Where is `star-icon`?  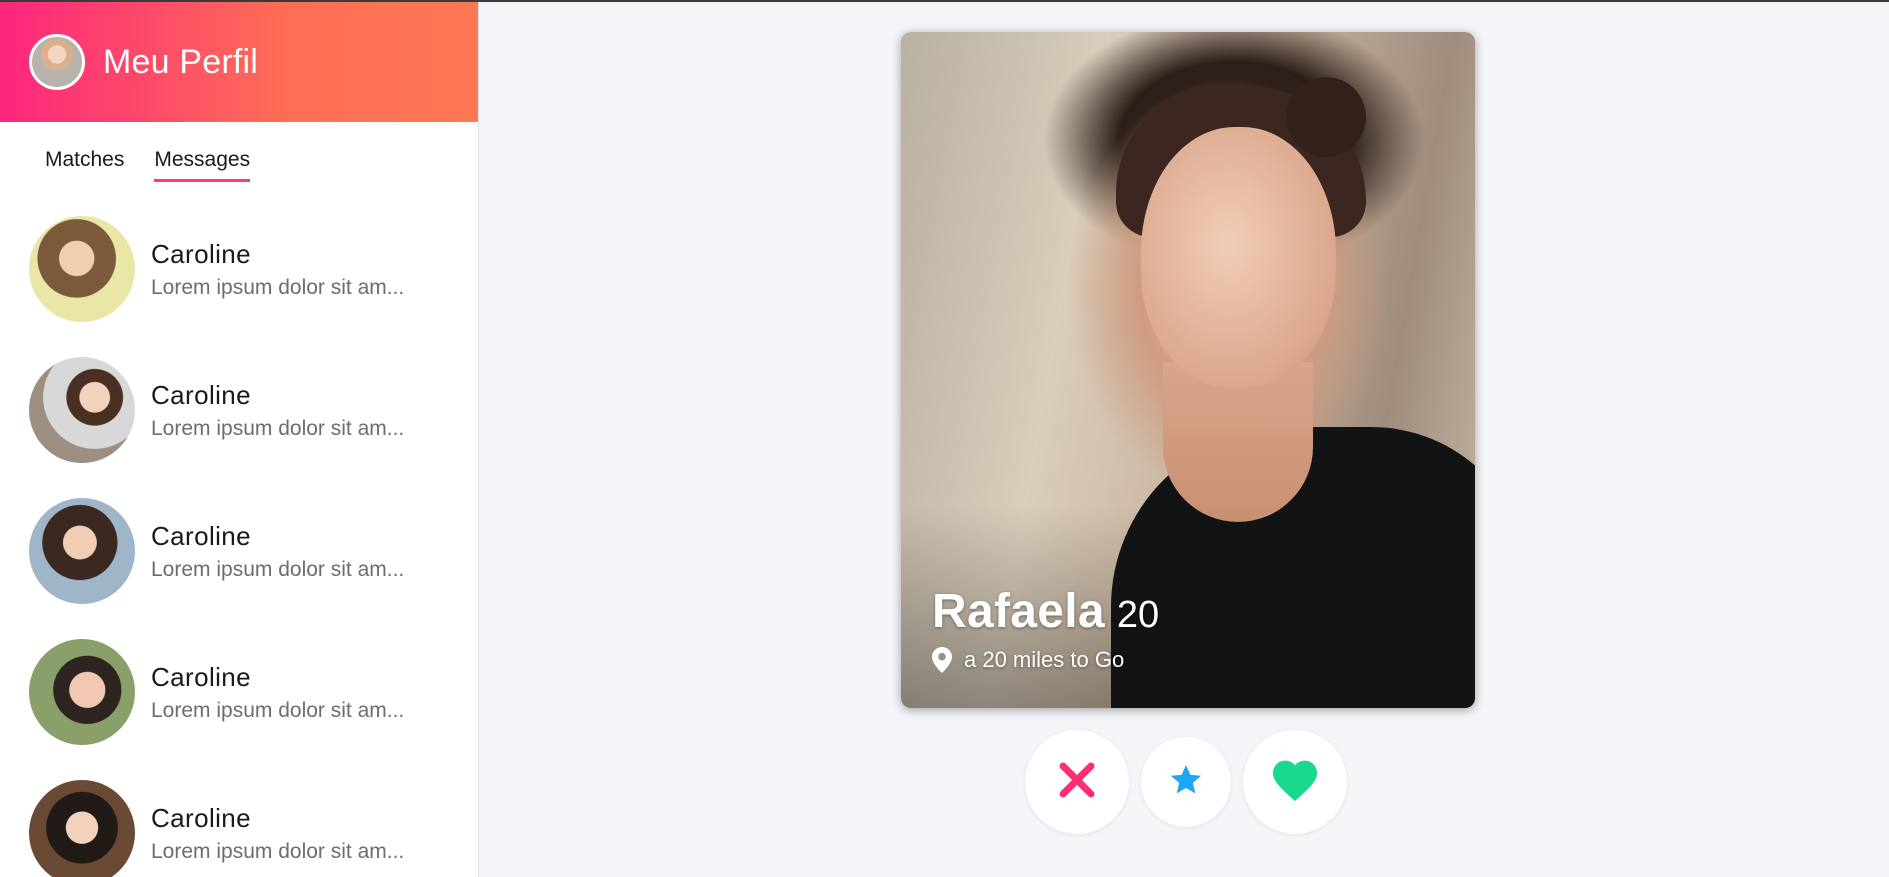 star-icon is located at coordinates (1186, 782).